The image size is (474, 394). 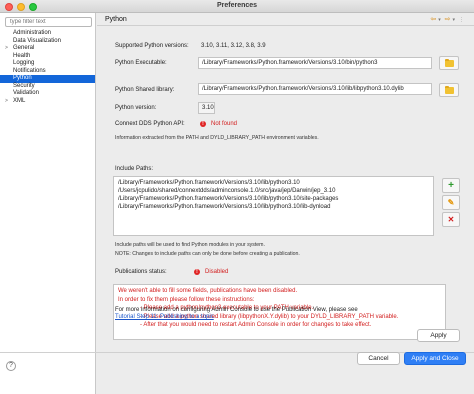 I want to click on publications-status-label: Publications status:, so click(x=141, y=272).